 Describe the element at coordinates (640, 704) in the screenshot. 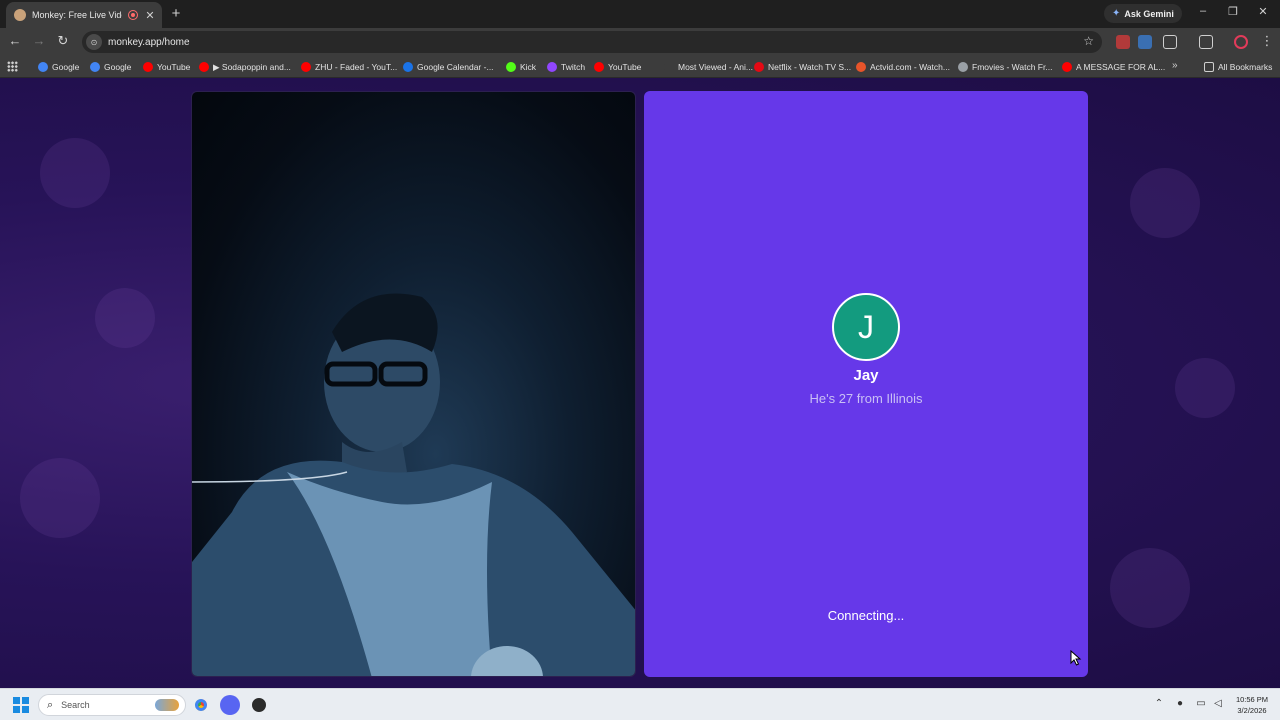

I see `windows-taskbar: ⌕ Search ⌃ ● ▭ ◁ 10:56 PM 3/2/2026` at that location.